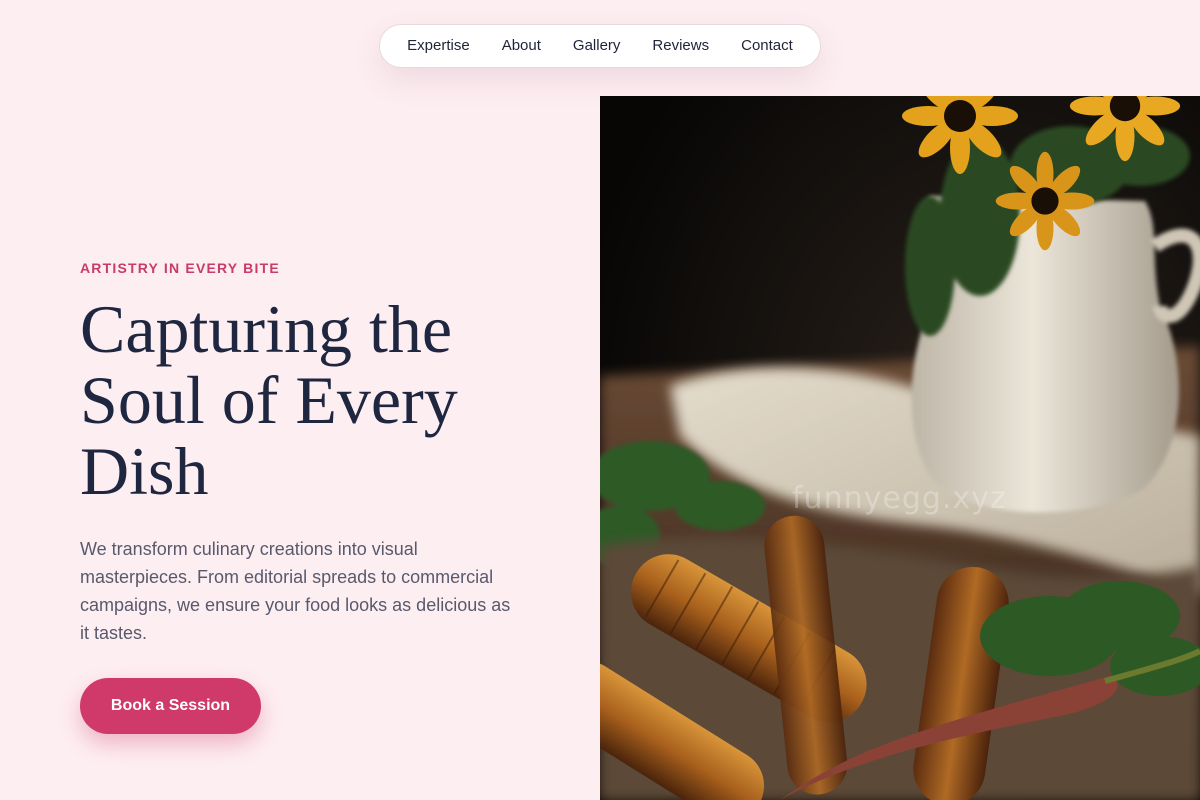 The width and height of the screenshot is (1200, 800). I want to click on nav-item-reviews: Reviews, so click(680, 46).